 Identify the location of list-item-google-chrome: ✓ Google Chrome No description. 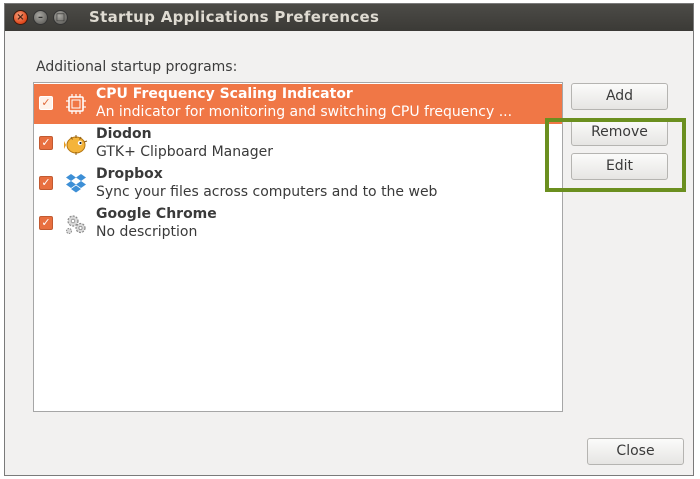
(298, 224).